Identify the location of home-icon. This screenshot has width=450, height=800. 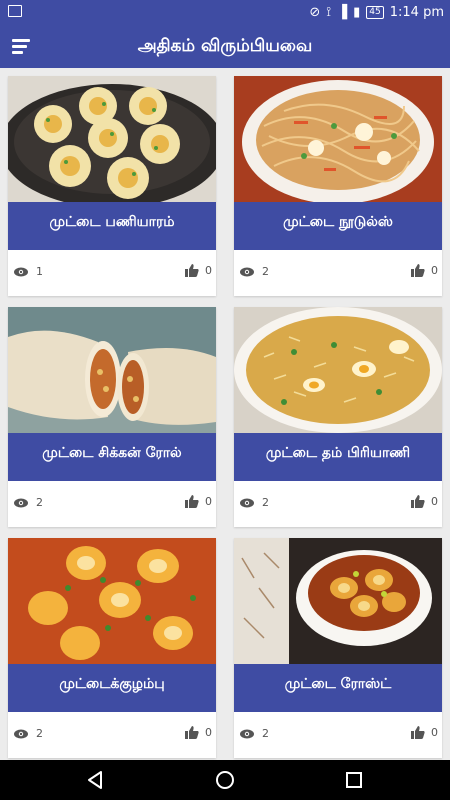
(225, 780).